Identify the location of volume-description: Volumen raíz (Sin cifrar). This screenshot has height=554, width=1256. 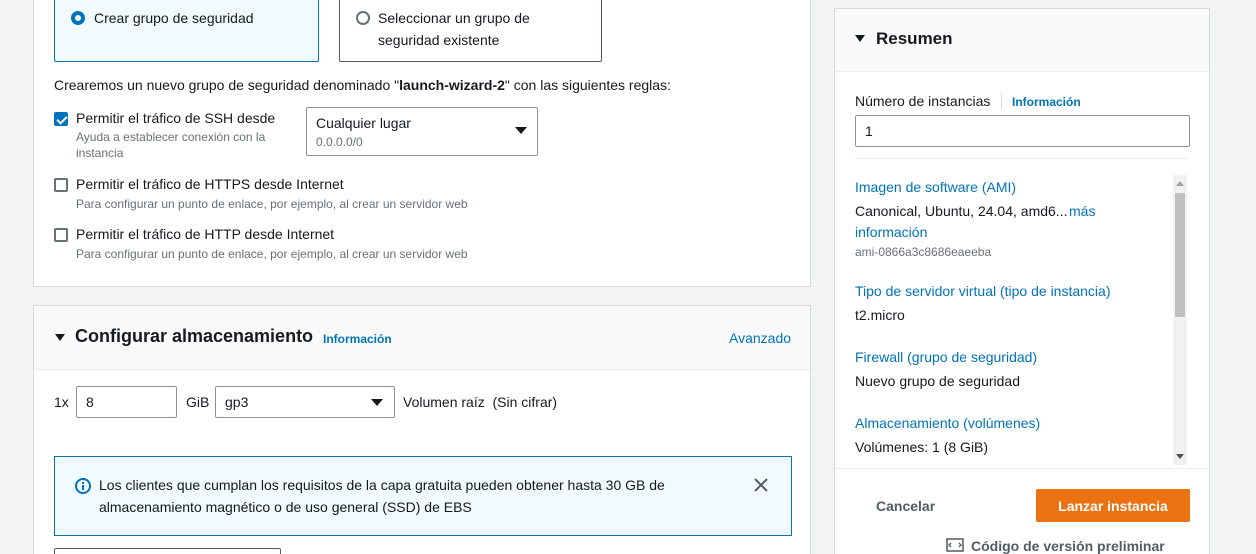
(480, 402).